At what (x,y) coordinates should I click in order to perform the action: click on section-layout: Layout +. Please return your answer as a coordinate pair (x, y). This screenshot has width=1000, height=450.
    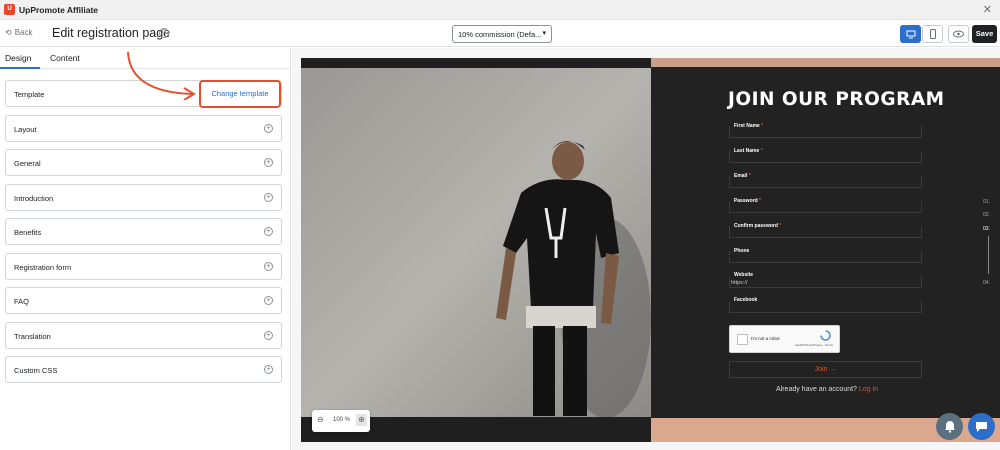
    Looking at the image, I should click on (143, 128).